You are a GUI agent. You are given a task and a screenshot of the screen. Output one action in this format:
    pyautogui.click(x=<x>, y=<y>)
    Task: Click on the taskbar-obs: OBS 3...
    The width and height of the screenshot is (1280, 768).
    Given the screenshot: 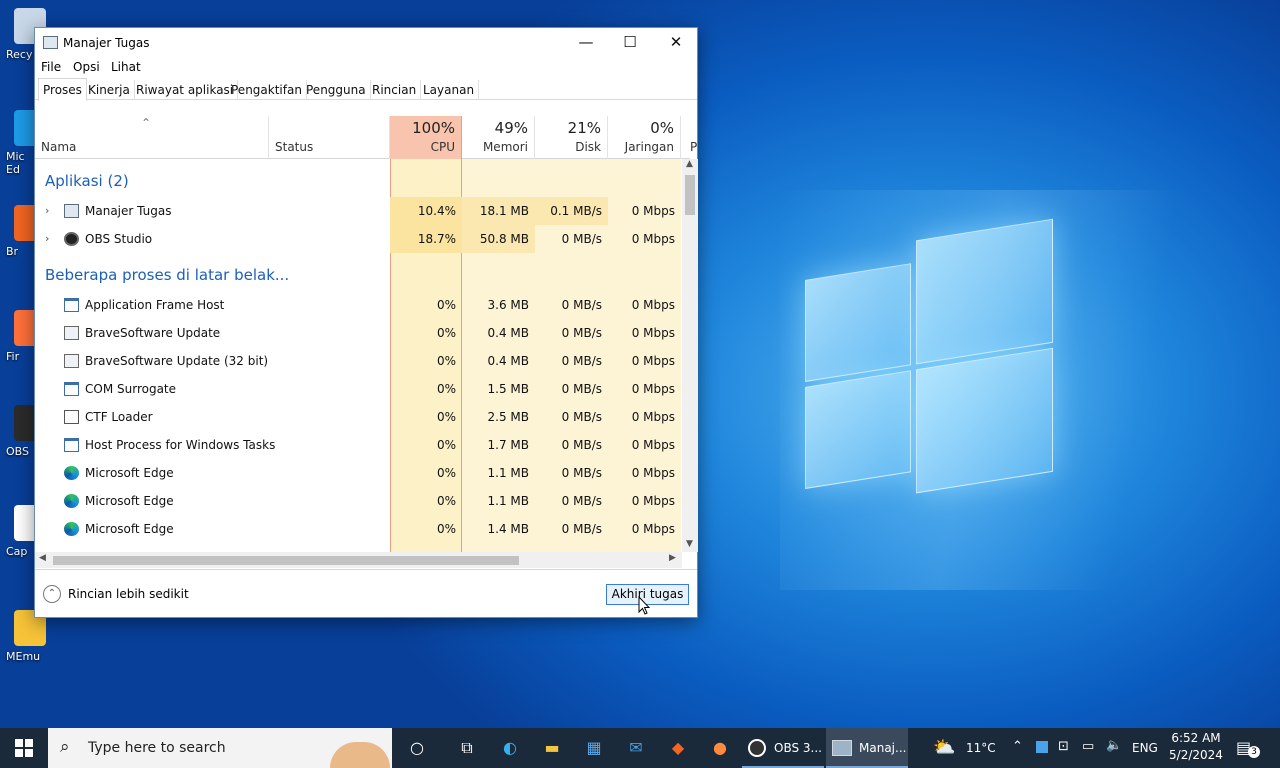 What is the action you would take?
    pyautogui.click(x=783, y=748)
    